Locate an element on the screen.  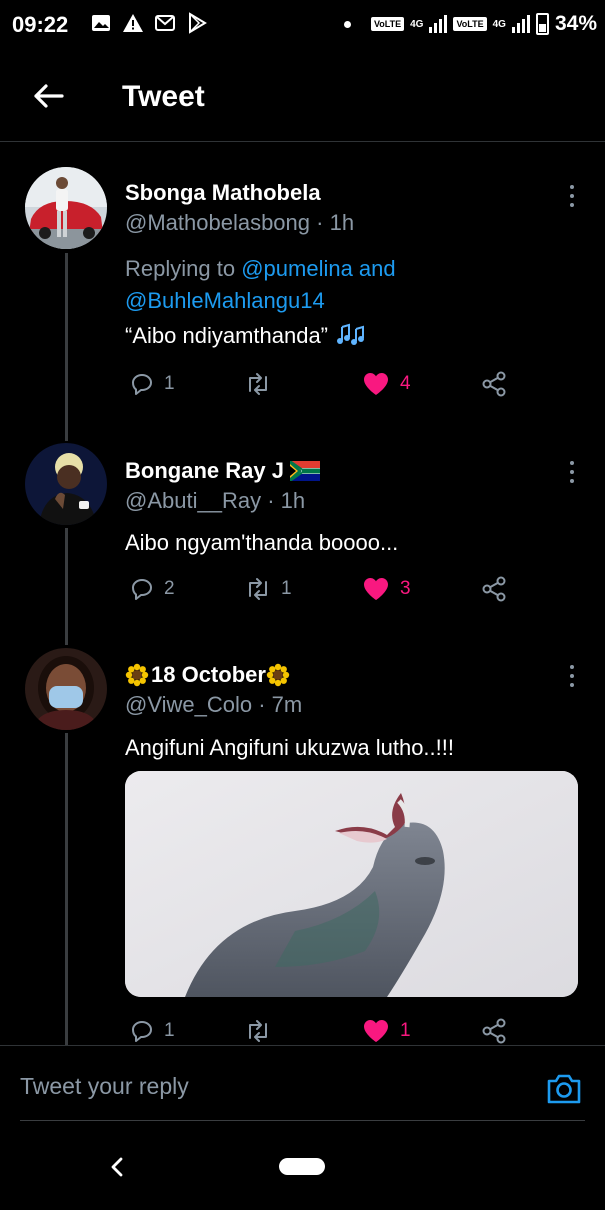
photo-icon is located at coordinates (101, 23).